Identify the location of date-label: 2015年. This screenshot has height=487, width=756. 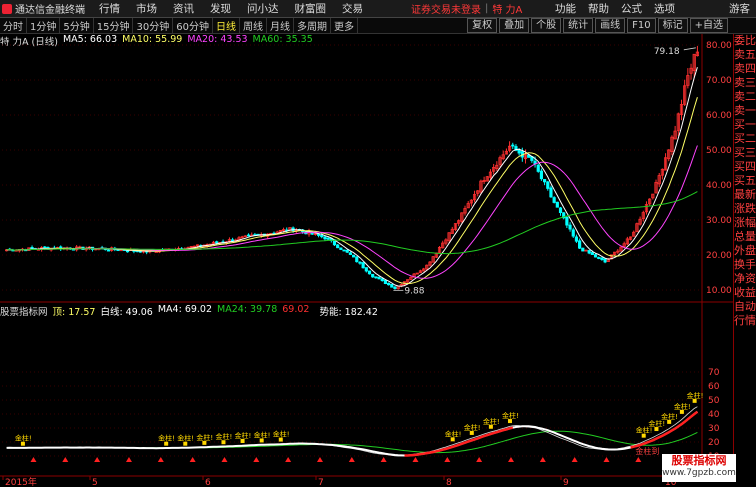
(21, 481).